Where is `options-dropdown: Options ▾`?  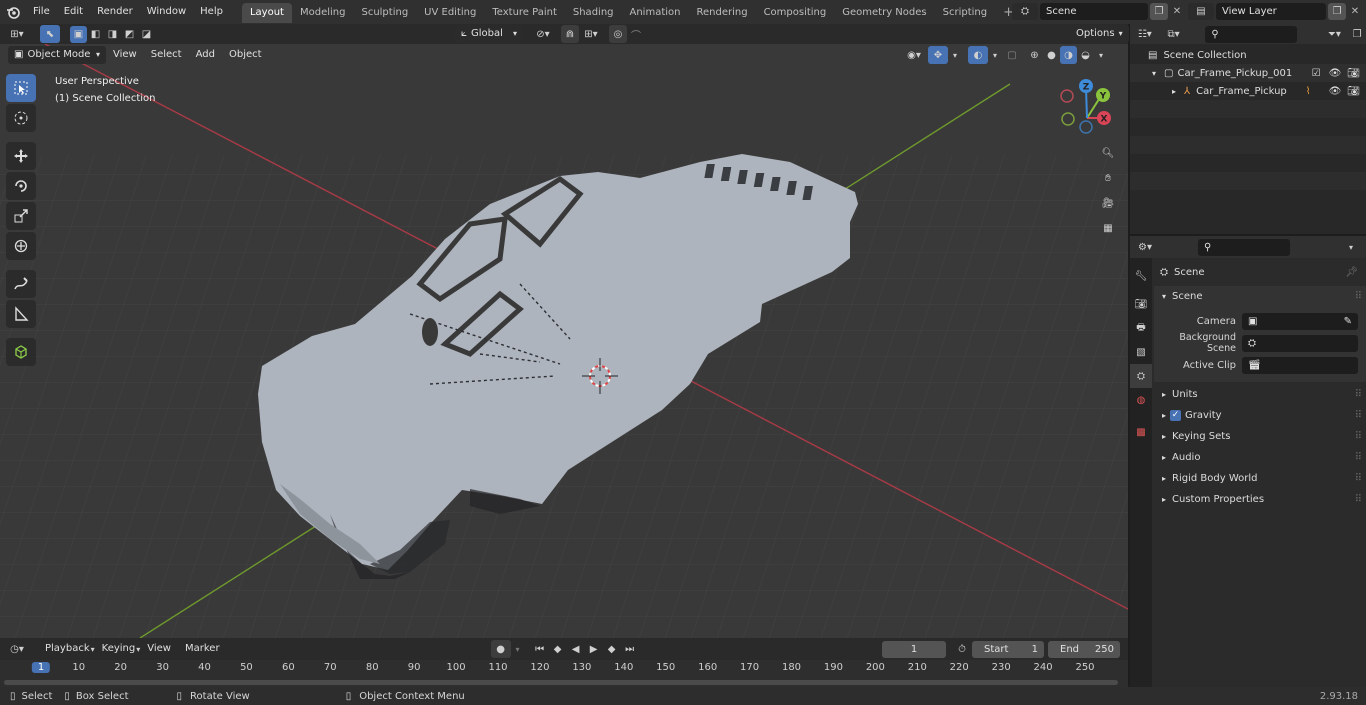 options-dropdown: Options ▾ is located at coordinates (1099, 34).